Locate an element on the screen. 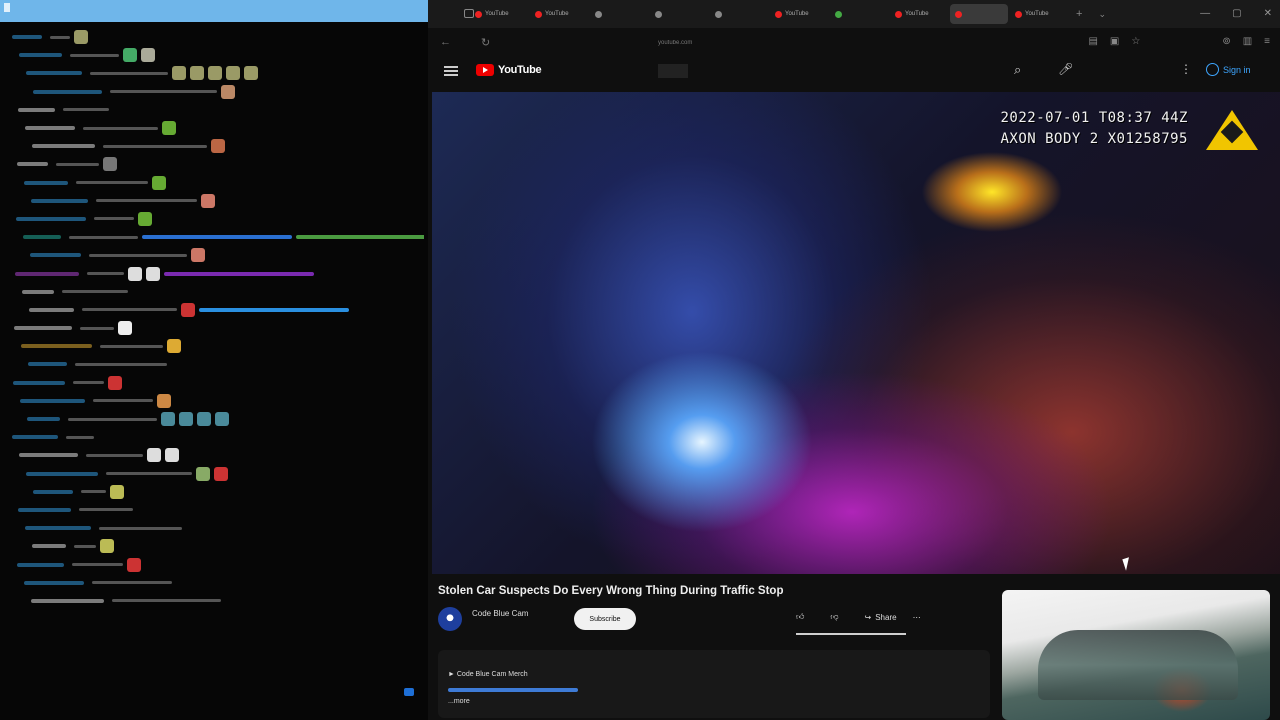 Image resolution: width=1280 pixels, height=720 pixels. sign-in-button: Sign in is located at coordinates (1228, 69).